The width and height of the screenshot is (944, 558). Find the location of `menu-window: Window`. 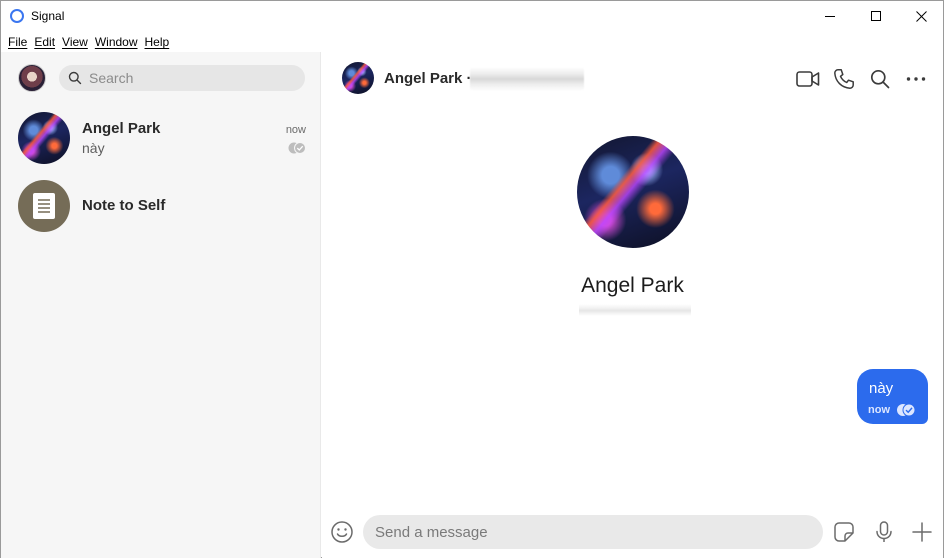

menu-window: Window is located at coordinates (116, 42).